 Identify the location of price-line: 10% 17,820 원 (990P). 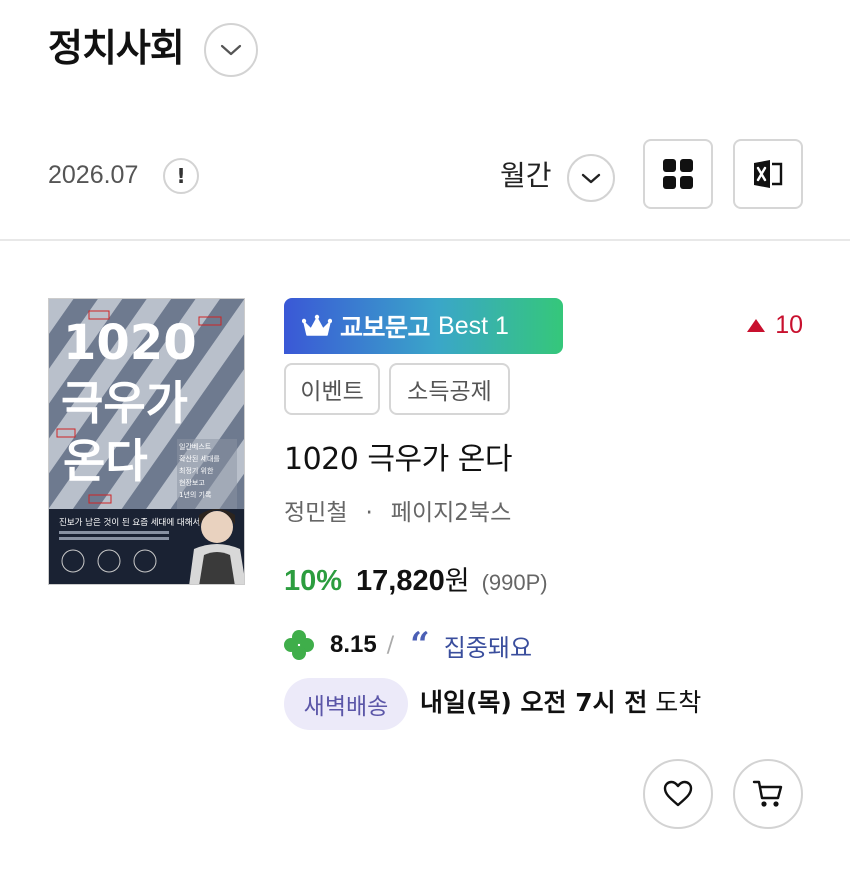
(416, 578).